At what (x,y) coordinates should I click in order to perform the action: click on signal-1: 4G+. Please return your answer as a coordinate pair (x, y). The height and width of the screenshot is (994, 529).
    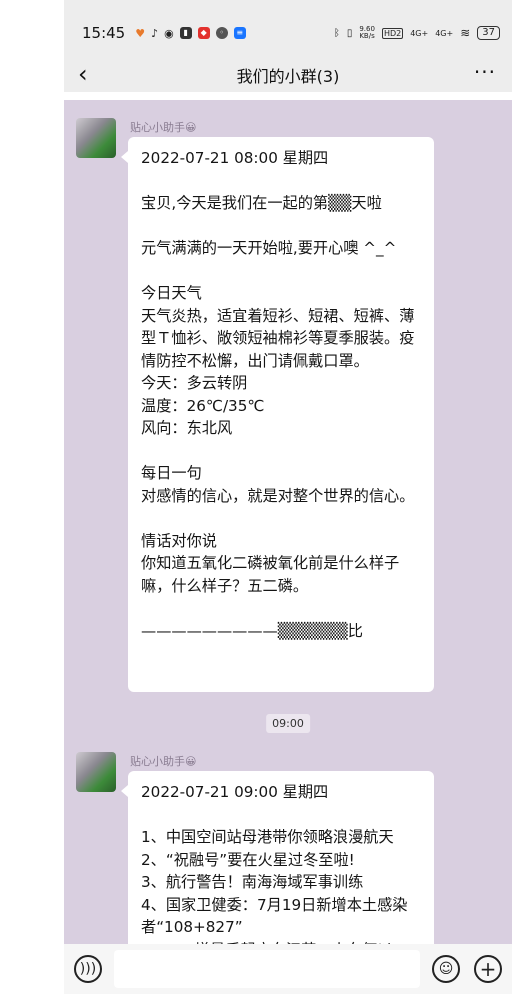
    Looking at the image, I should click on (419, 33).